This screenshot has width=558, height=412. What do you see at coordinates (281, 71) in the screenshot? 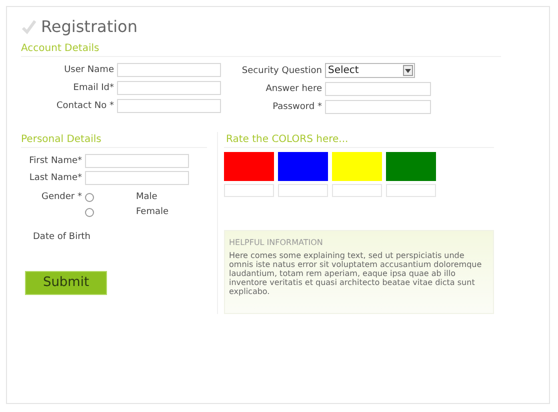
I see `field-label: Security Question` at bounding box center [281, 71].